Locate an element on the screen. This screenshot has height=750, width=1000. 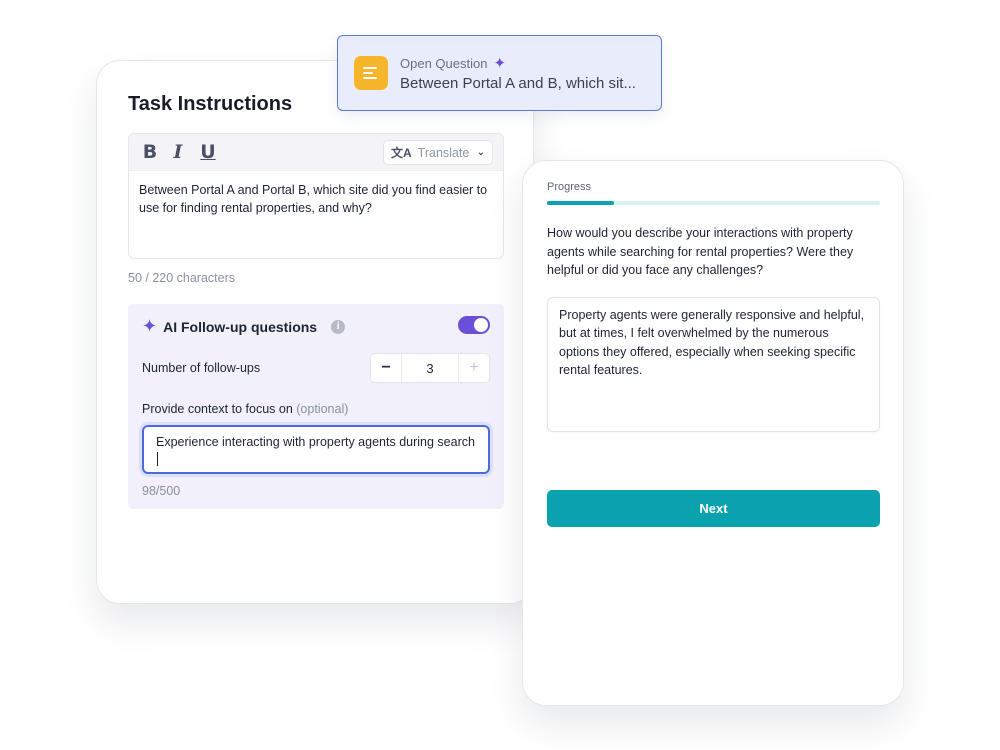
progress-fill is located at coordinates (580, 203).